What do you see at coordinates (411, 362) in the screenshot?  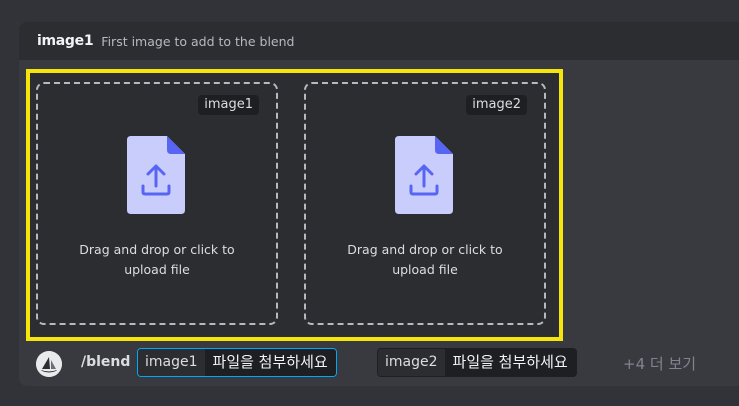 I see `param-key: image2` at bounding box center [411, 362].